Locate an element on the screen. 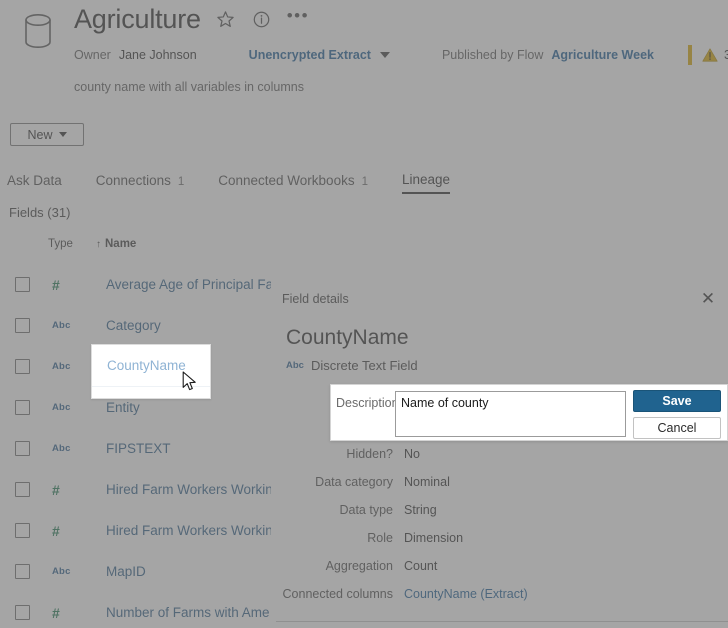 Image resolution: width=728 pixels, height=628 pixels. title-row: Agriculture ••• is located at coordinates (191, 19).